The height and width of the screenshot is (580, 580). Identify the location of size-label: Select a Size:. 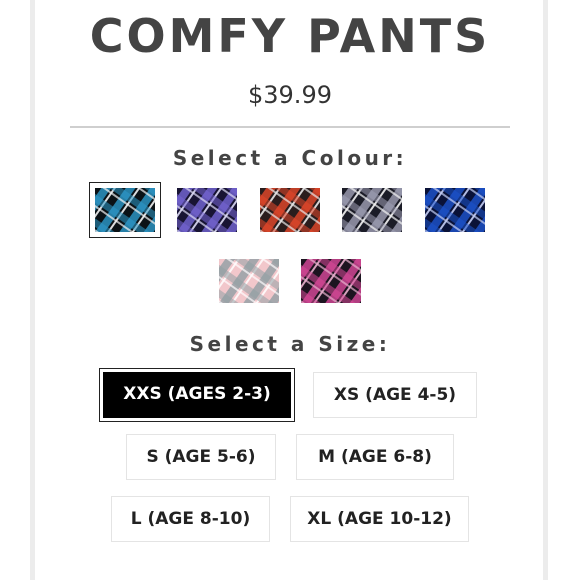
(290, 344).